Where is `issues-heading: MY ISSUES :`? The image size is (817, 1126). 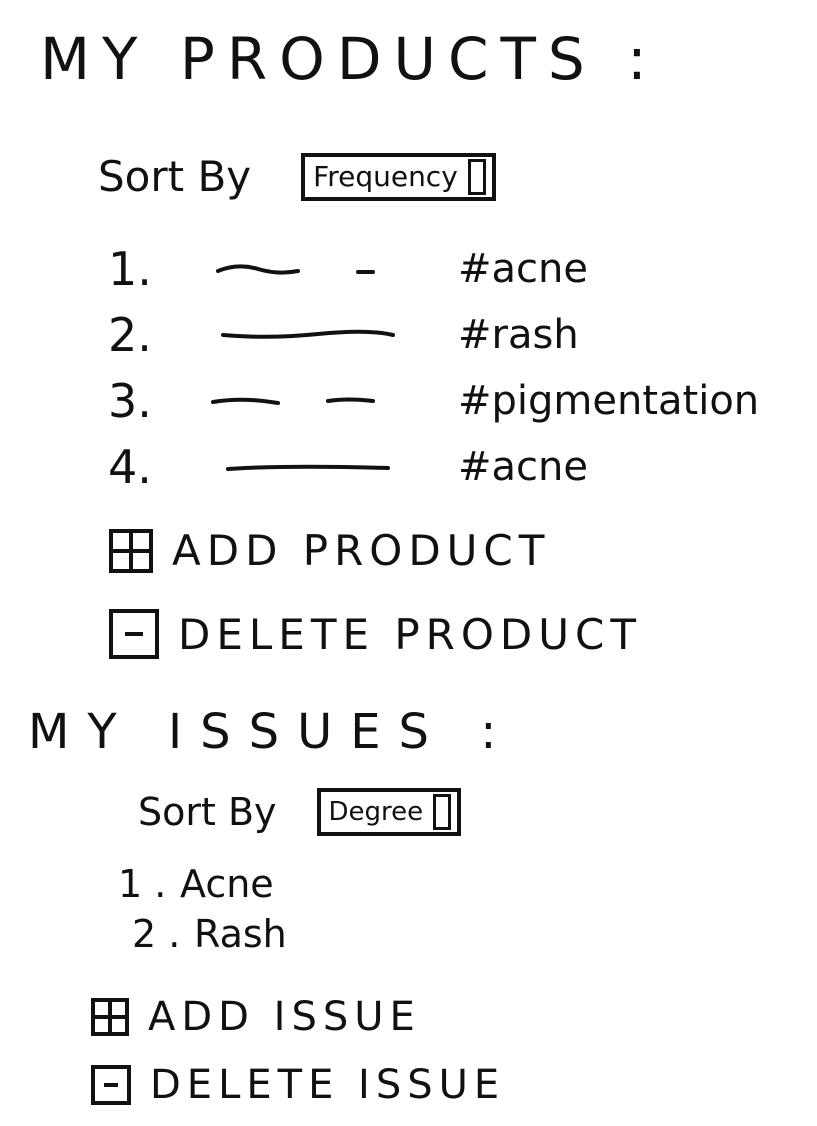 issues-heading: MY ISSUES : is located at coordinates (271, 732).